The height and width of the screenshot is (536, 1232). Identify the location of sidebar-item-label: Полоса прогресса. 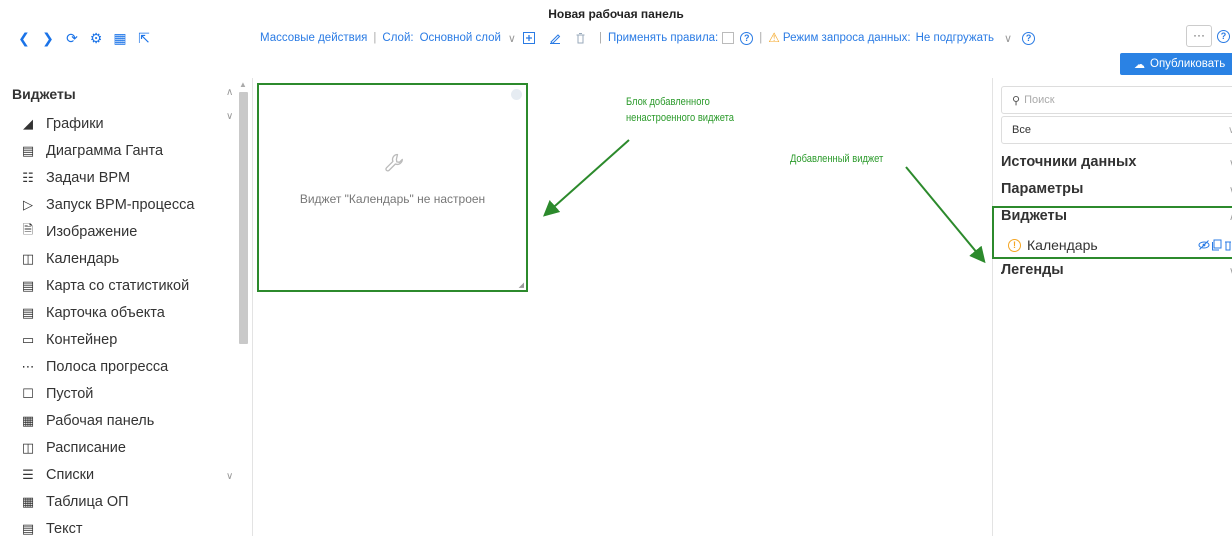
(107, 366).